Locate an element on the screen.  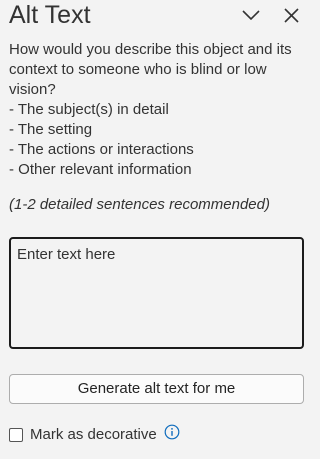
close-pane-button is located at coordinates (291, 15).